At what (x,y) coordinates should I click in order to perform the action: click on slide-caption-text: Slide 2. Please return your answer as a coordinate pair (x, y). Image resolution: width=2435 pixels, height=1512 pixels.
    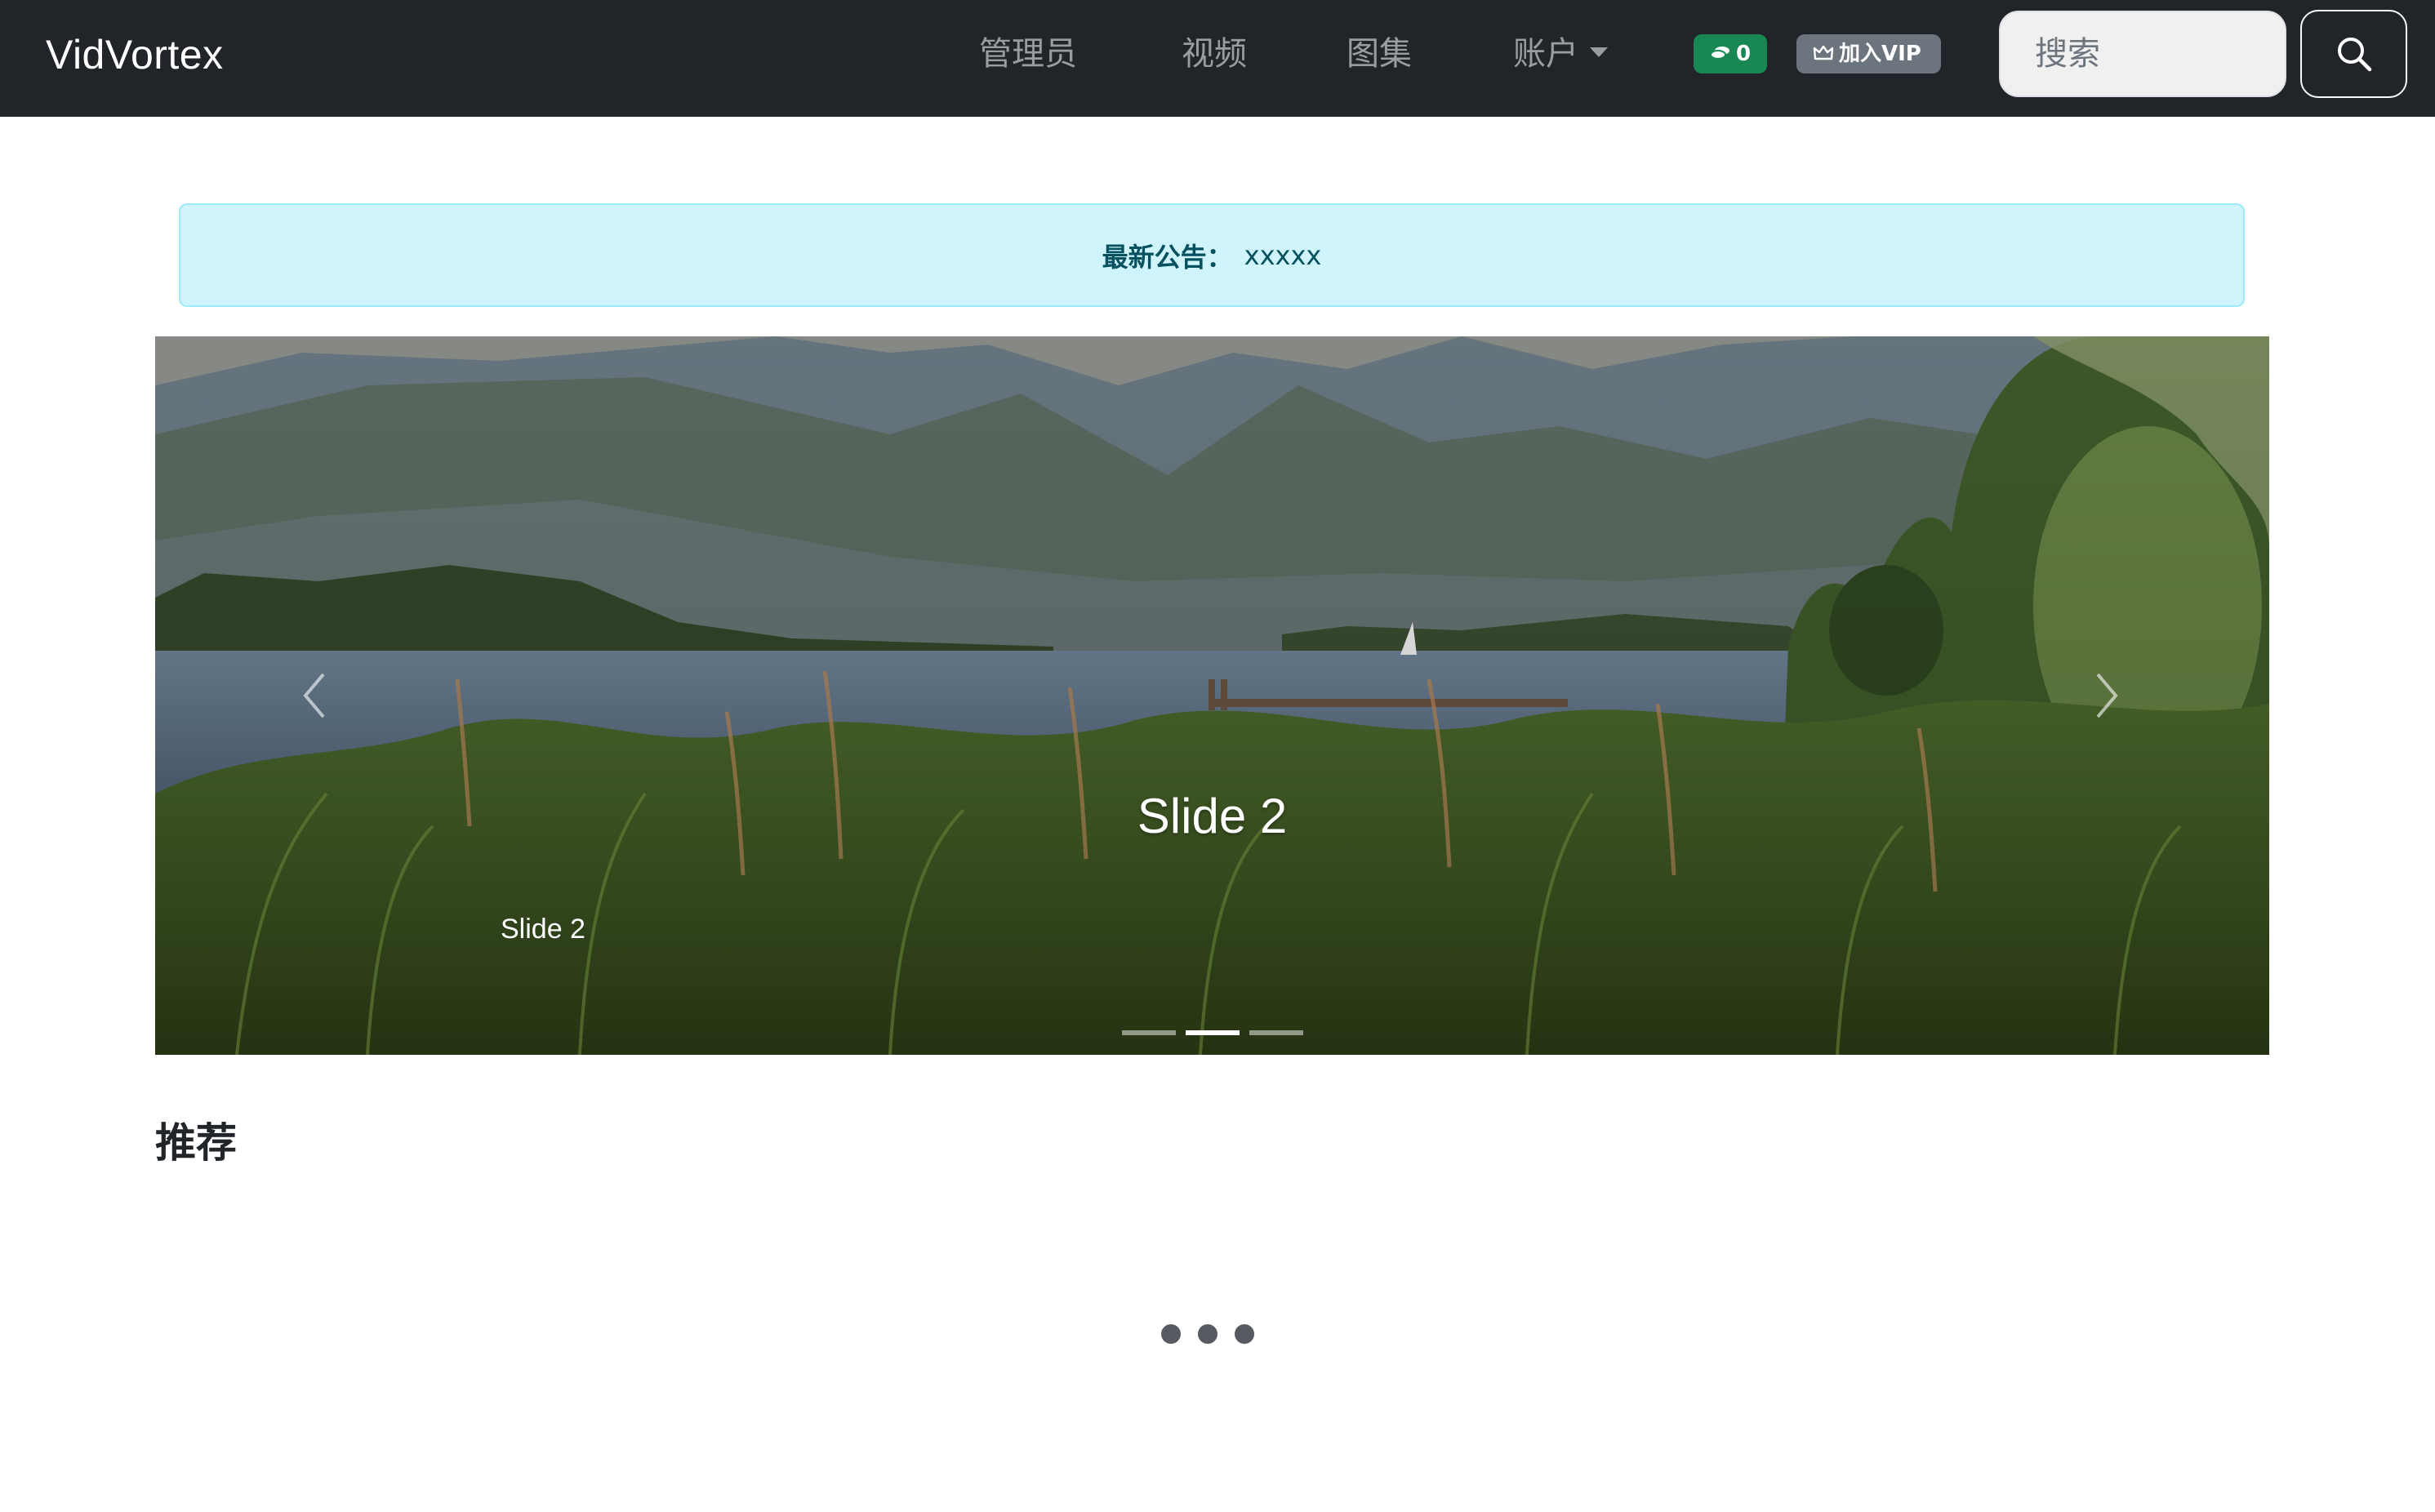
    Looking at the image, I should click on (543, 929).